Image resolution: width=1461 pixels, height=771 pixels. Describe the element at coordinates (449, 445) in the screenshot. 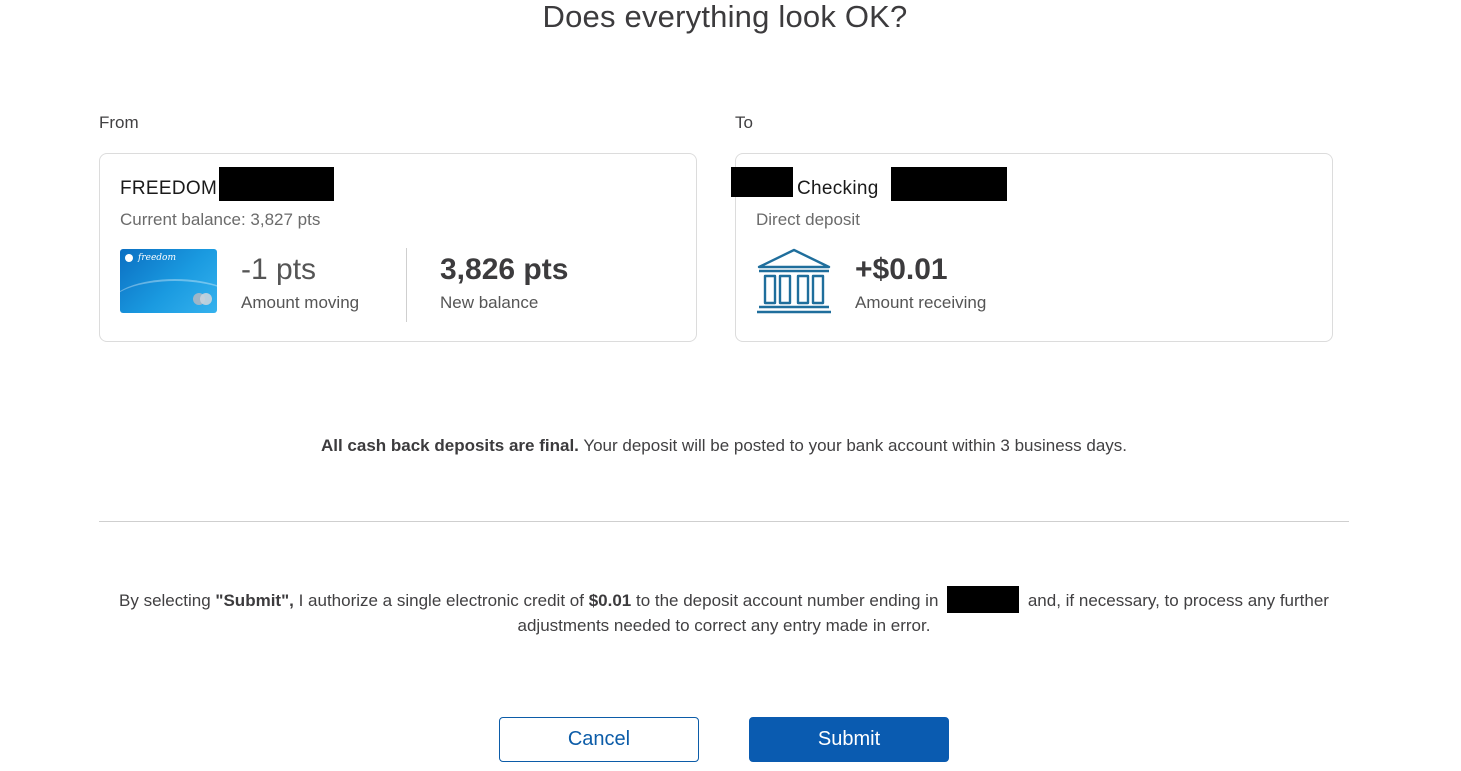

I see `deposit-notice-bold: All cash back deposits are final.` at that location.